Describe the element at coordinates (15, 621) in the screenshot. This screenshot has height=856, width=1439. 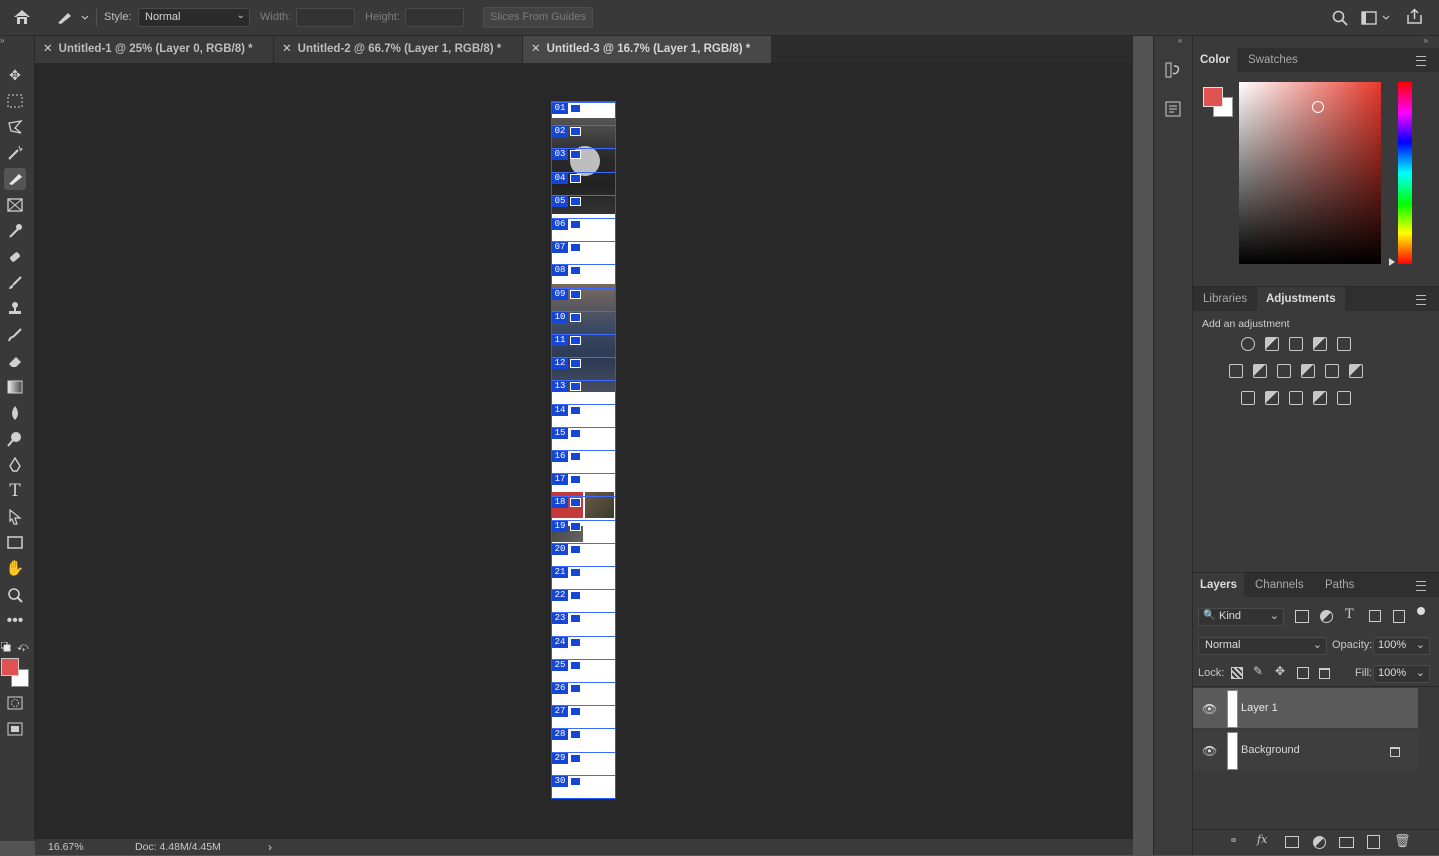
I see `more-tools-icon: •••` at that location.